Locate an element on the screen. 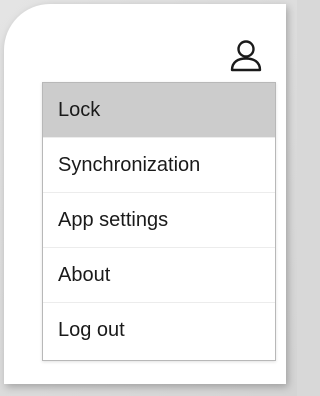 The width and height of the screenshot is (320, 396). menu-item-lock: Lock is located at coordinates (159, 110).